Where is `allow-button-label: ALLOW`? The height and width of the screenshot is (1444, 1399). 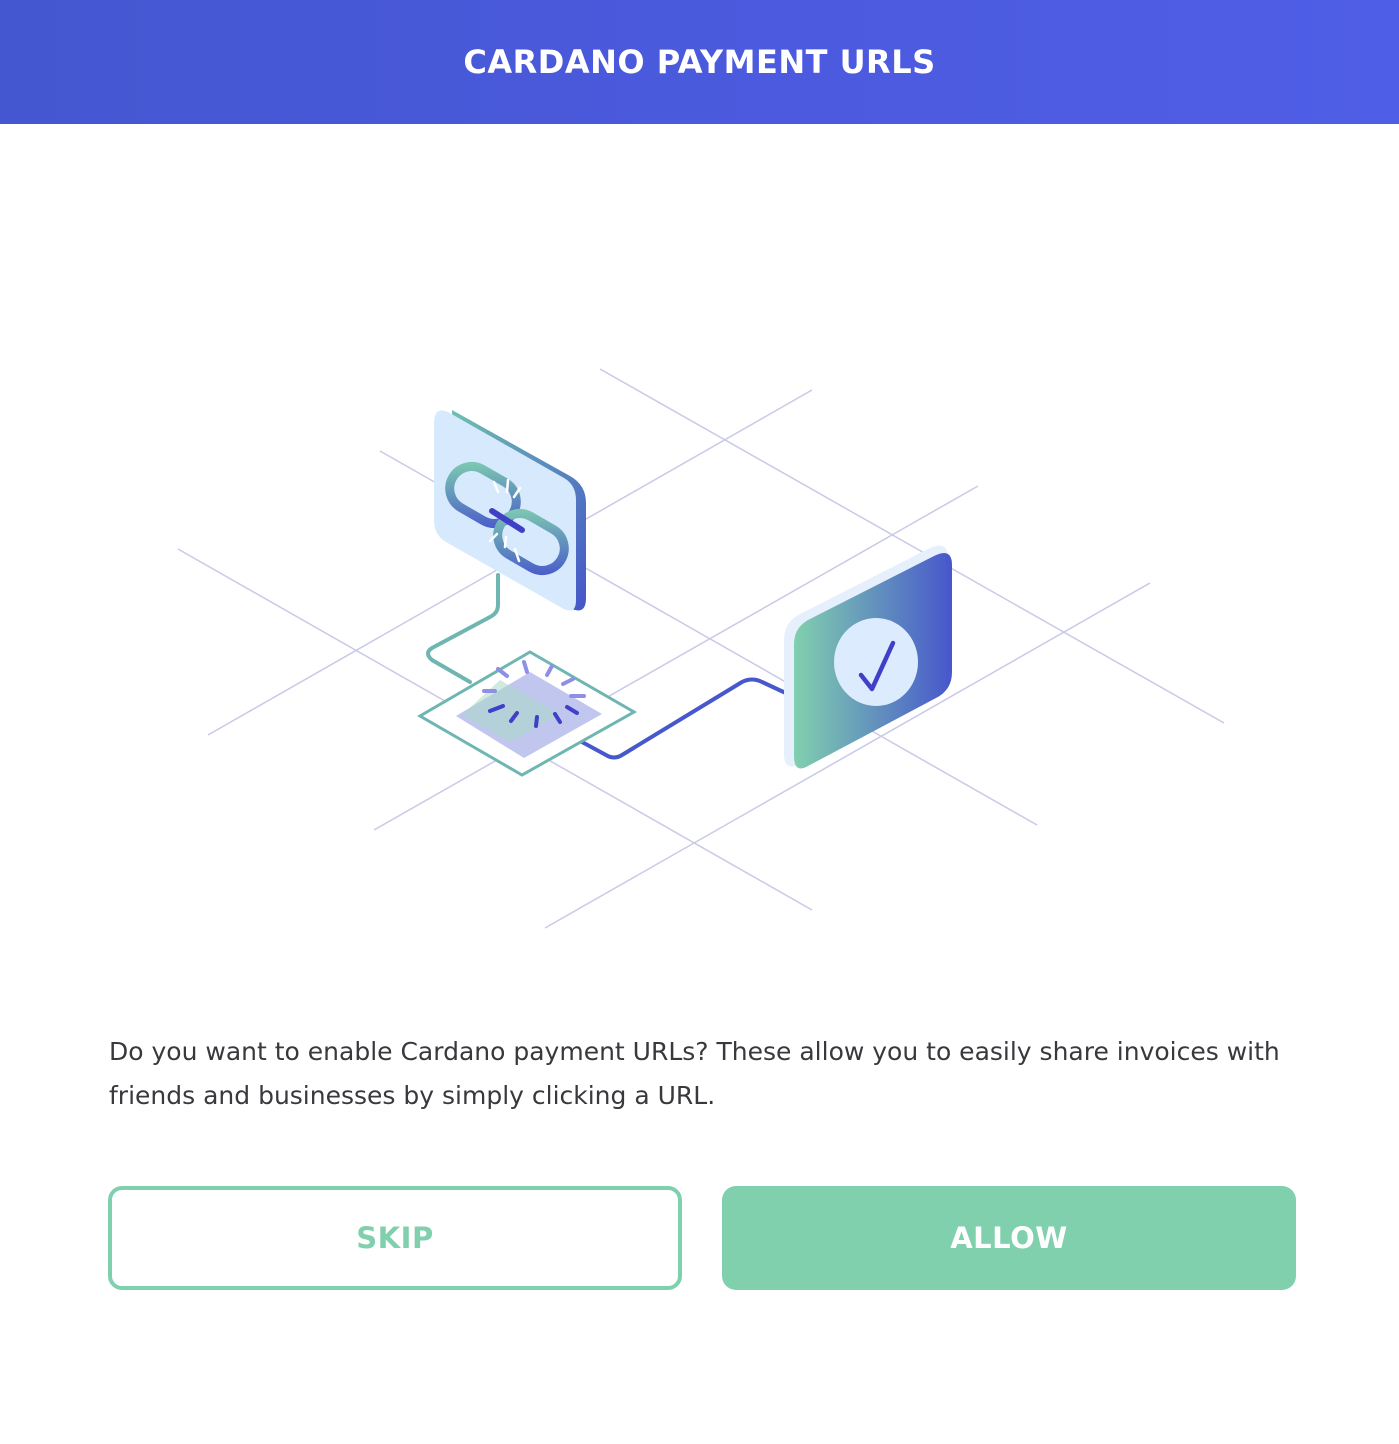
allow-button-label: ALLOW is located at coordinates (1009, 1238).